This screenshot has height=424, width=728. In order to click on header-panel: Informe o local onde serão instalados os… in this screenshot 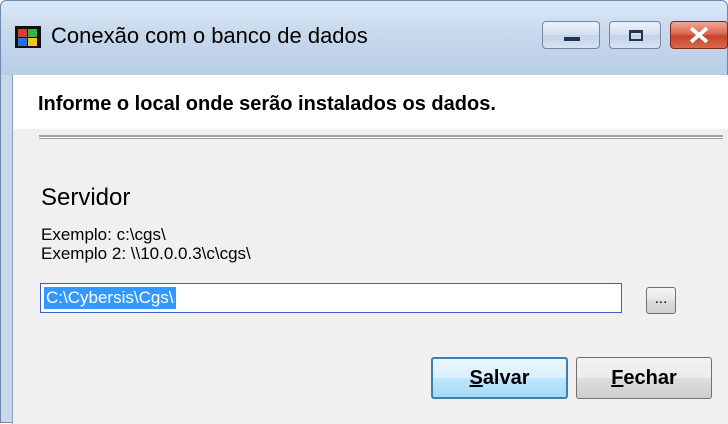, I will do `click(370, 102)`.